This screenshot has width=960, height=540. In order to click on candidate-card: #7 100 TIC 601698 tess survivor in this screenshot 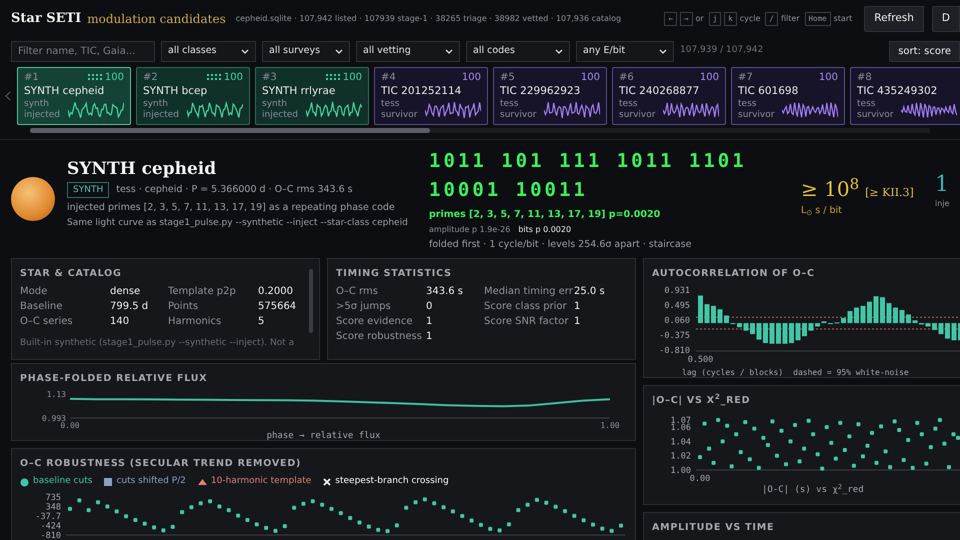, I will do `click(788, 96)`.